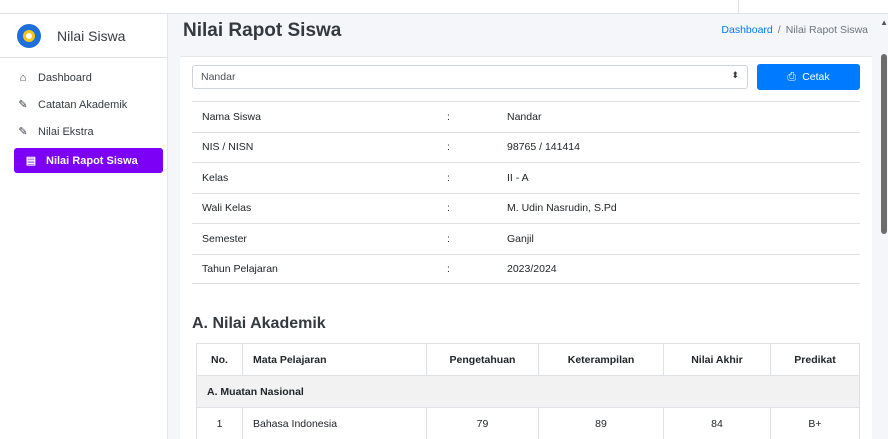  What do you see at coordinates (884, 144) in the screenshot?
I see `scrollbar-thumb` at bounding box center [884, 144].